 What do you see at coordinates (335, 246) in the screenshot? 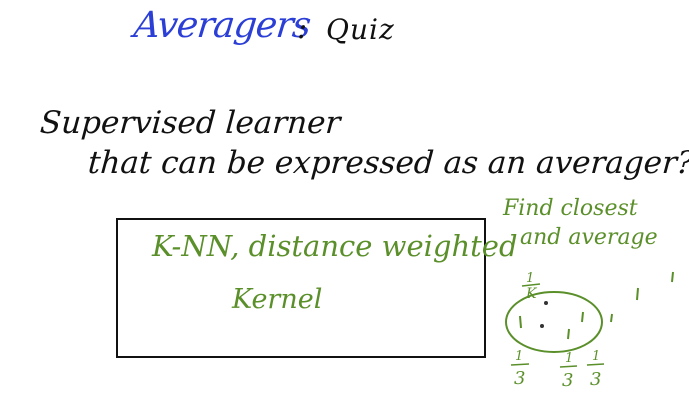
I see `answer-line-1: K-NN, distance weighted` at bounding box center [335, 246].